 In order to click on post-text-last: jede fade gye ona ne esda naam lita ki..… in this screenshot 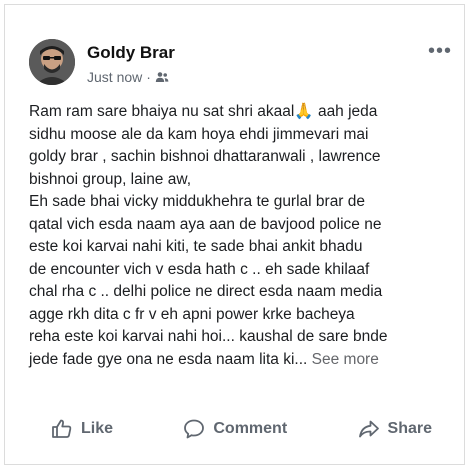, I will do `click(168, 359)`.